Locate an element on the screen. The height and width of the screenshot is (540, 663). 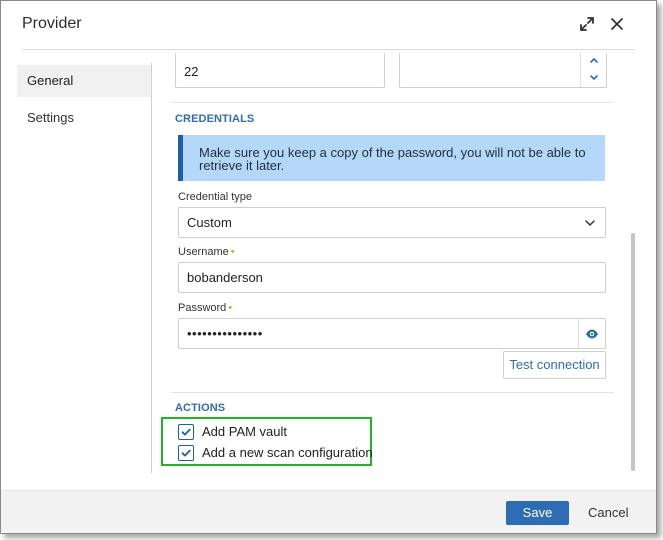
password-field: ••••••••••••••• is located at coordinates (392, 333).